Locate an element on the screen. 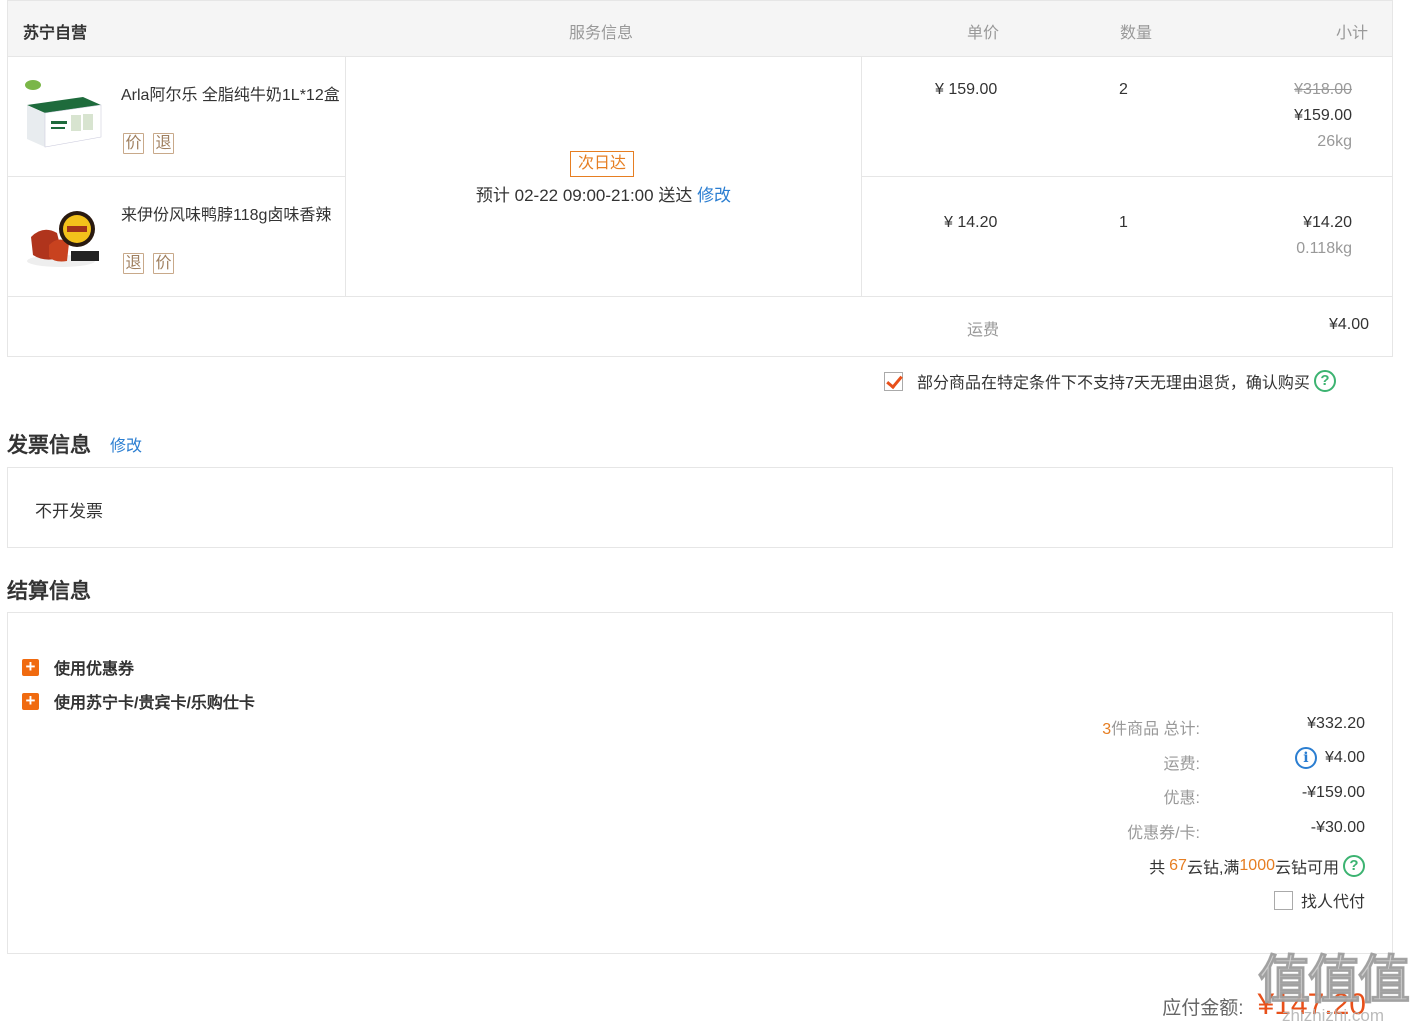 The height and width of the screenshot is (1031, 1416). watermark-logo: 值值值 is located at coordinates (1333, 981).